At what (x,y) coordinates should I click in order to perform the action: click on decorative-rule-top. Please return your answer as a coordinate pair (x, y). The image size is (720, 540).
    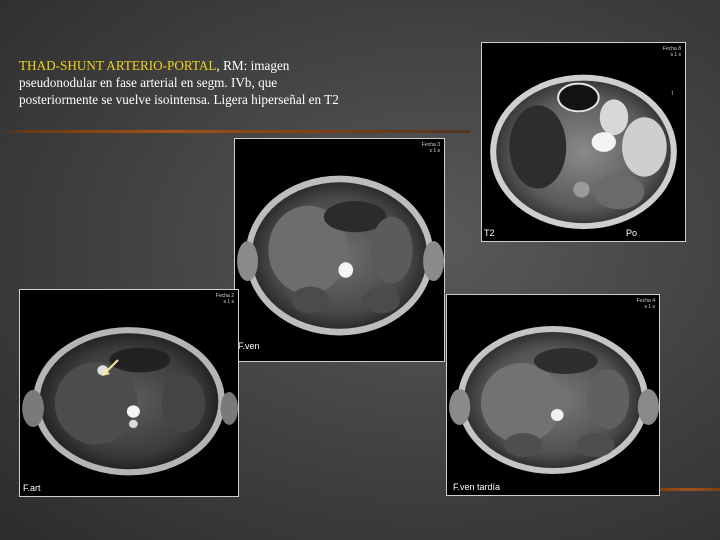
    Looking at the image, I should click on (235, 131).